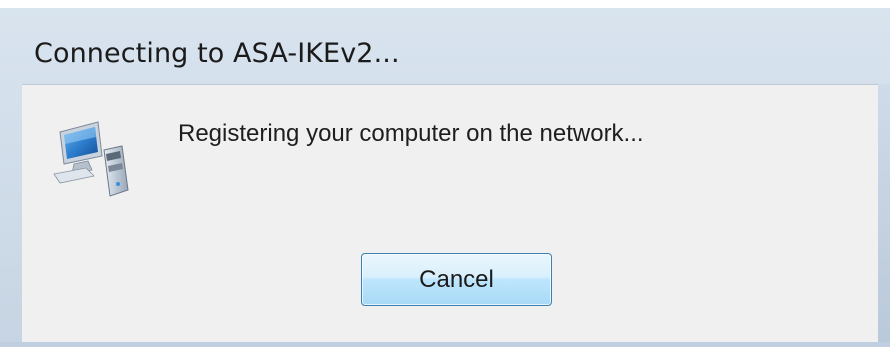 The image size is (890, 347). What do you see at coordinates (445, 344) in the screenshot?
I see `window-bottom-border` at bounding box center [445, 344].